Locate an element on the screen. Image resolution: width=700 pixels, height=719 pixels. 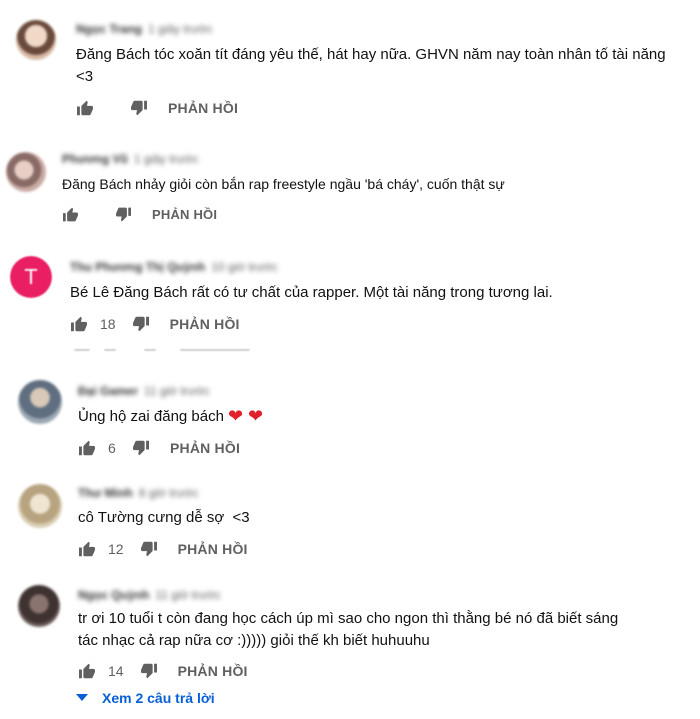
comment-meta: Đại Gamer 11 giờ trước is located at coordinates (144, 391).